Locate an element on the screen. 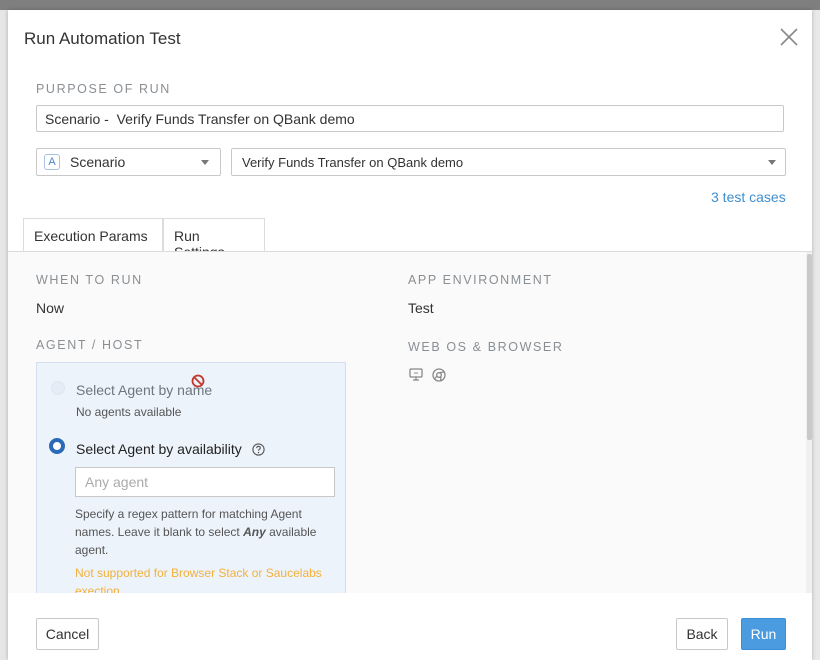 The height and width of the screenshot is (660, 820). test-cases-link: 3 test cases is located at coordinates (748, 197).